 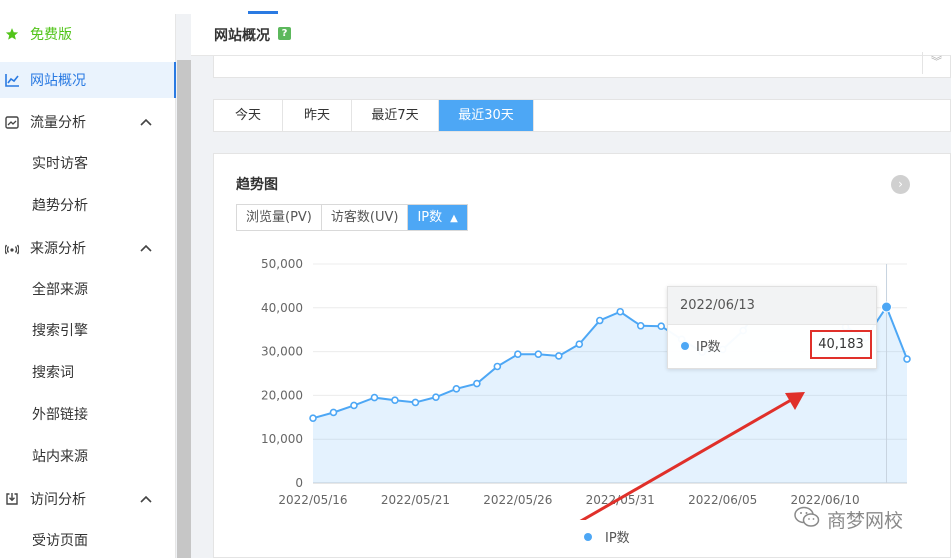 What do you see at coordinates (58, 81) in the screenshot?
I see `sidebar-item-label: 网站概况` at bounding box center [58, 81].